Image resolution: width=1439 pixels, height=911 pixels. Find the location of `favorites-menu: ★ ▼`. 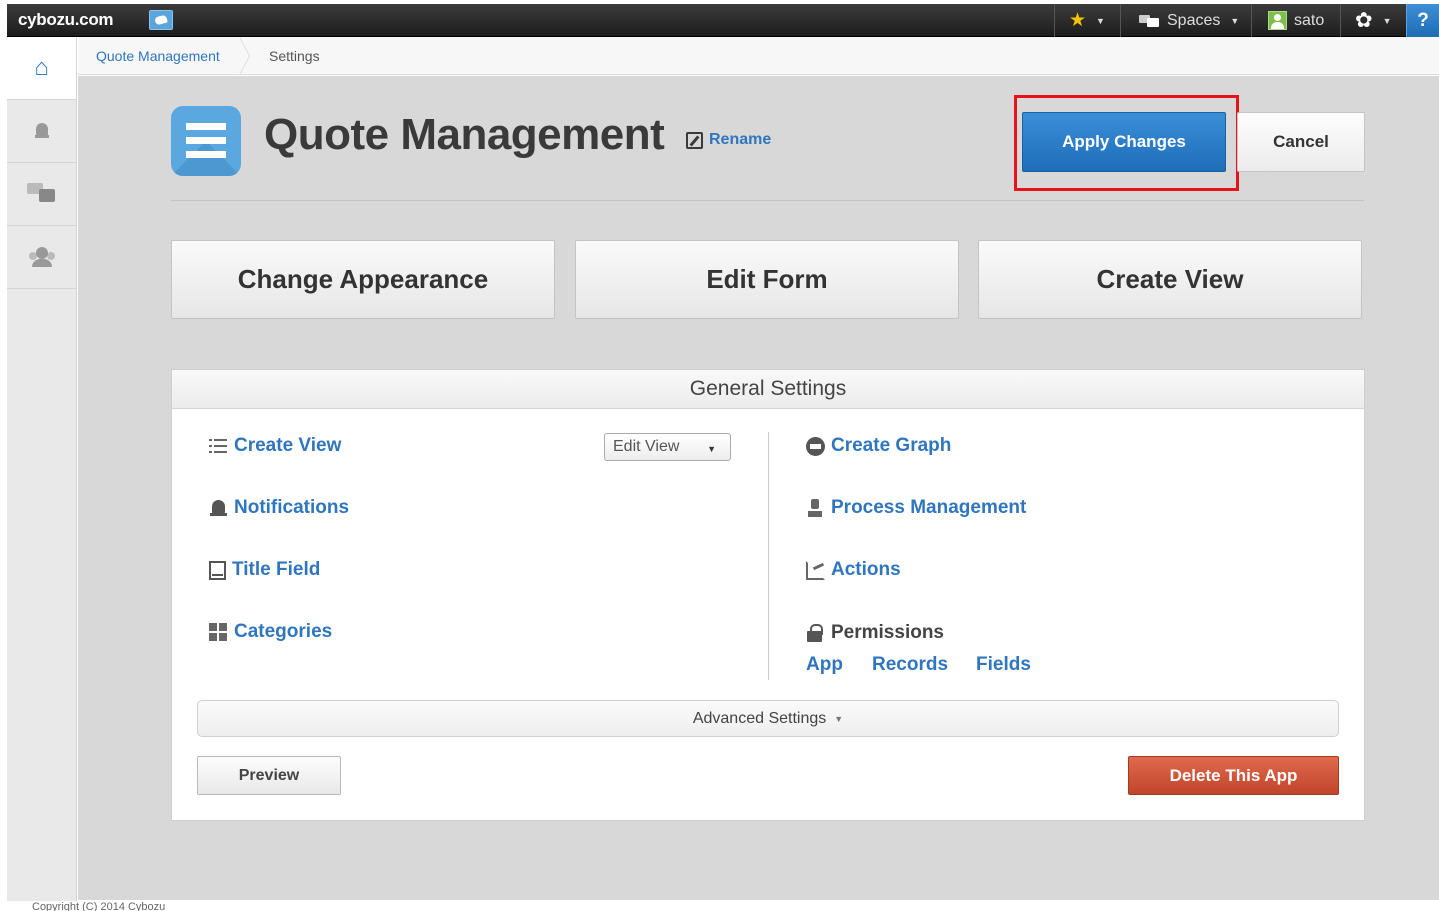

favorites-menu: ★ ▼ is located at coordinates (1087, 20).